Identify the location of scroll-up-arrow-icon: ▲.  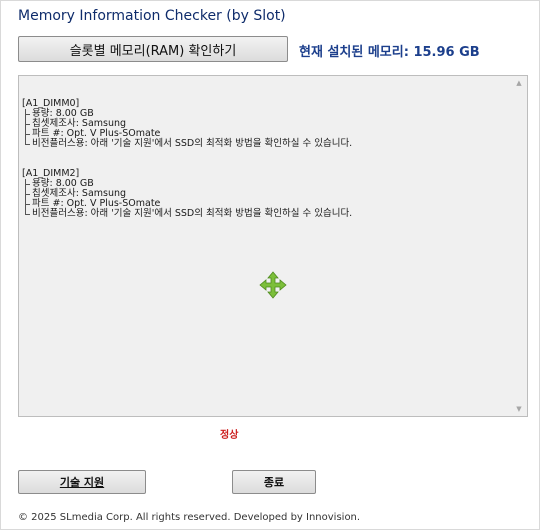
(519, 83).